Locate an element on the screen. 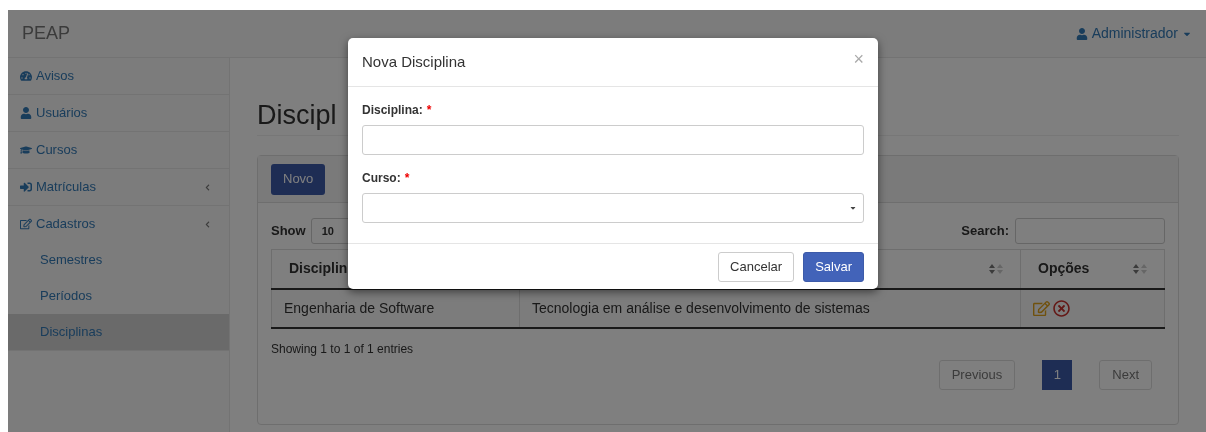 This screenshot has width=1206, height=432. sign-in-icon is located at coordinates (26, 187).